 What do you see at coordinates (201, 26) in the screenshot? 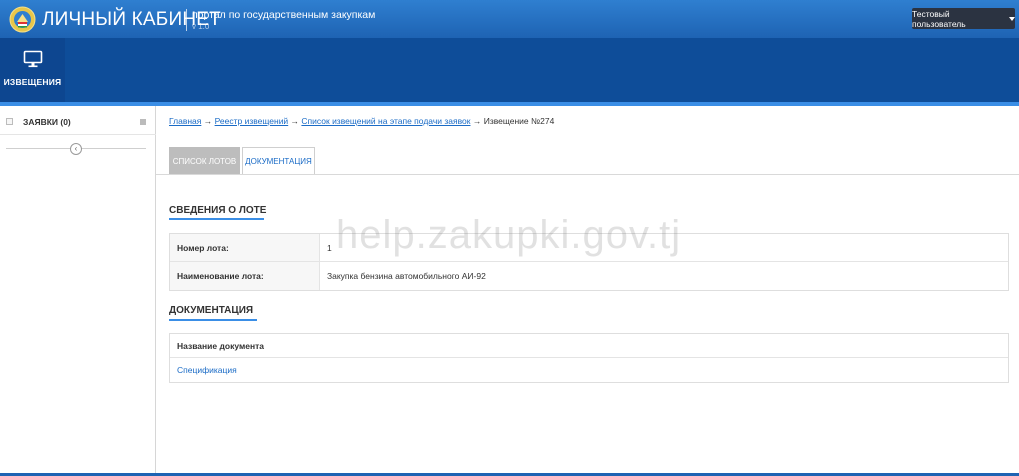
I see `version-label: v 1.0` at bounding box center [201, 26].